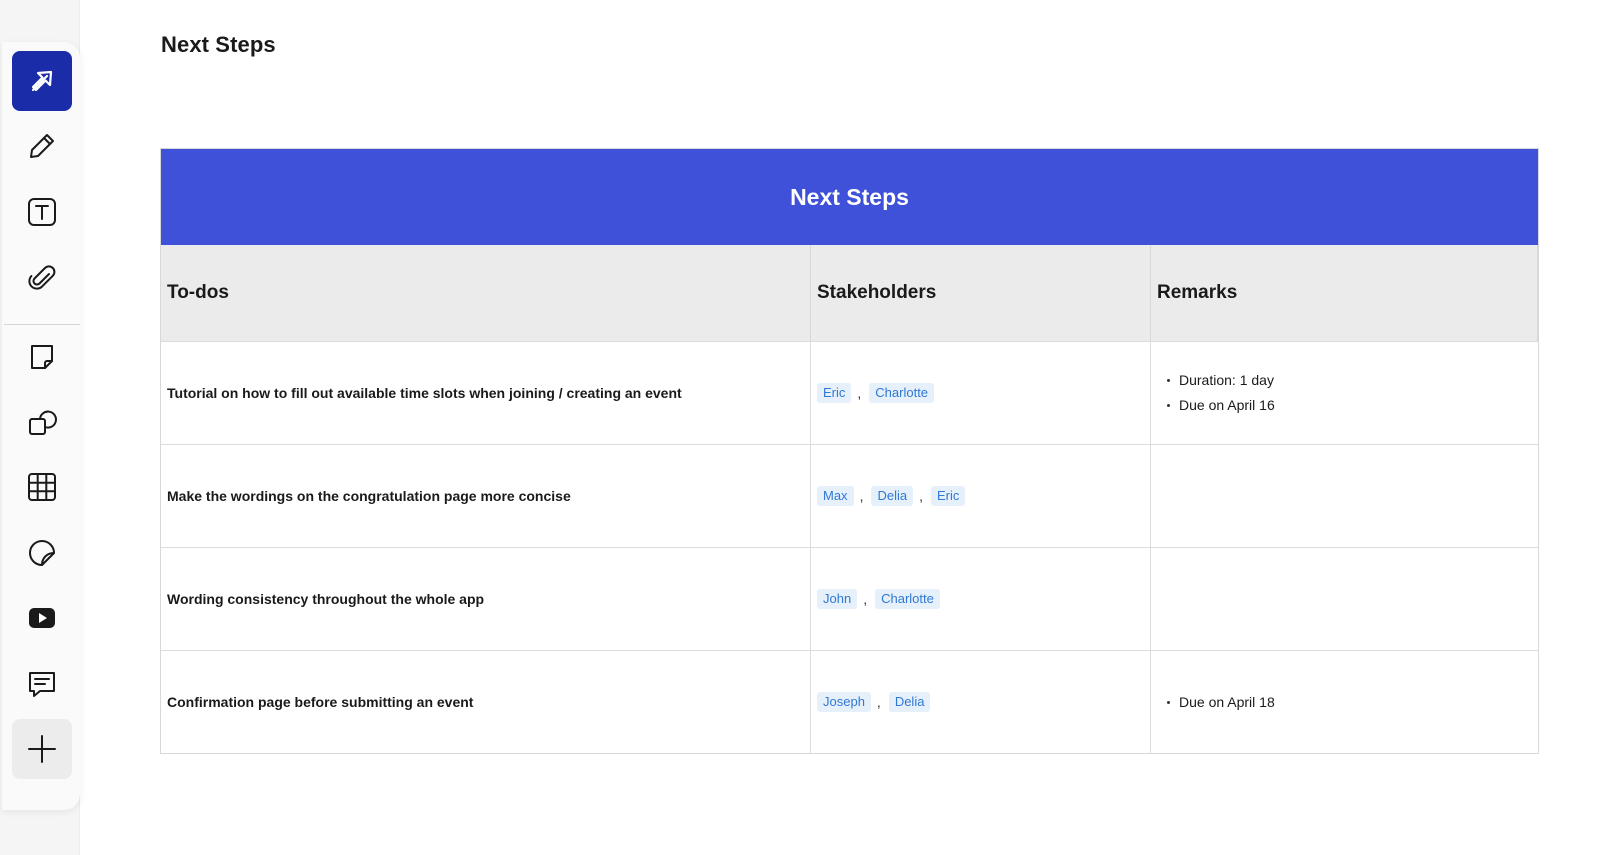 The width and height of the screenshot is (1600, 855). Describe the element at coordinates (1221, 702) in the screenshot. I see `remark-item: Due on April 18` at that location.